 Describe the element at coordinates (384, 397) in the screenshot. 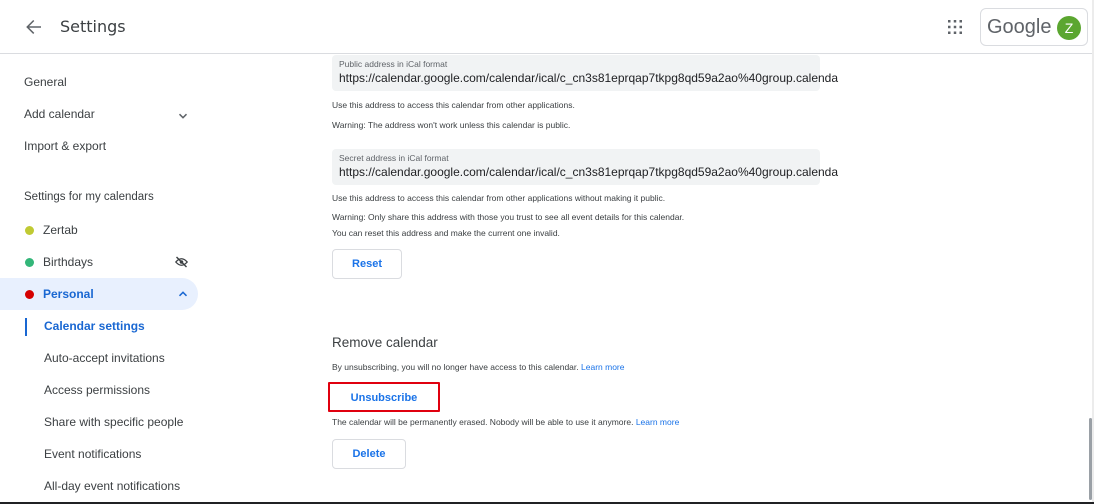

I see `unsubscribe-highlight-box` at that location.